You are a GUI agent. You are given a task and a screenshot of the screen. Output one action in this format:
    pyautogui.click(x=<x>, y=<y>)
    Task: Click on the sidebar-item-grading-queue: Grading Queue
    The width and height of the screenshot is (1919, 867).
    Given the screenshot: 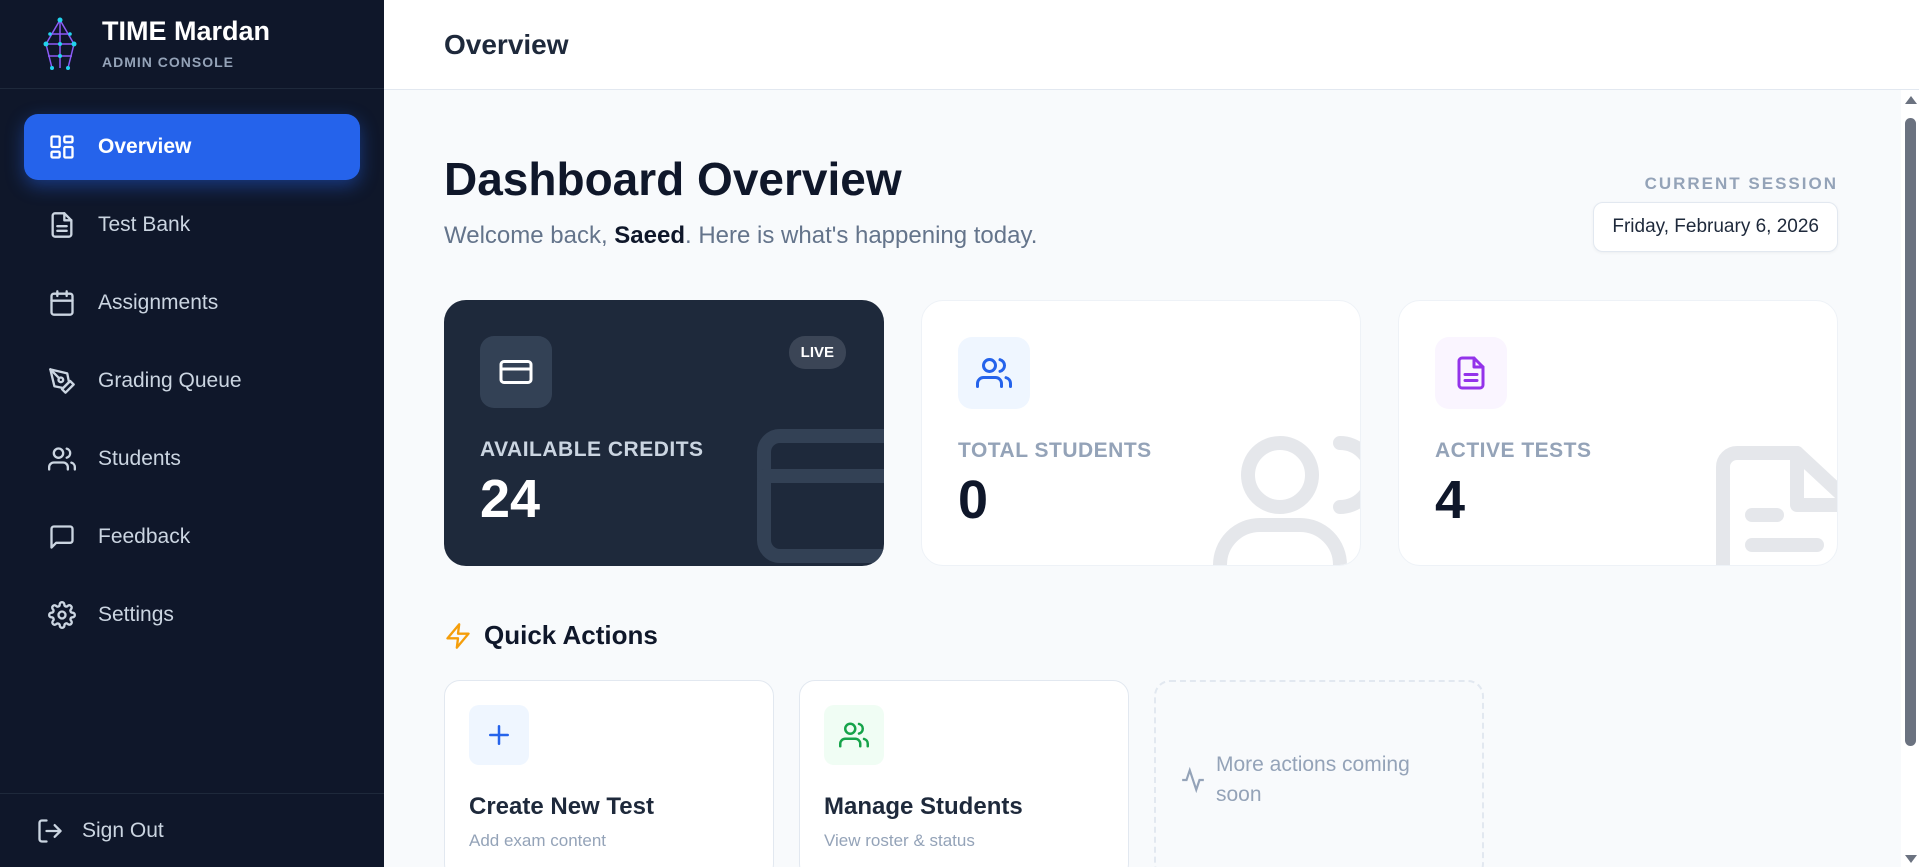 What is the action you would take?
    pyautogui.click(x=192, y=381)
    